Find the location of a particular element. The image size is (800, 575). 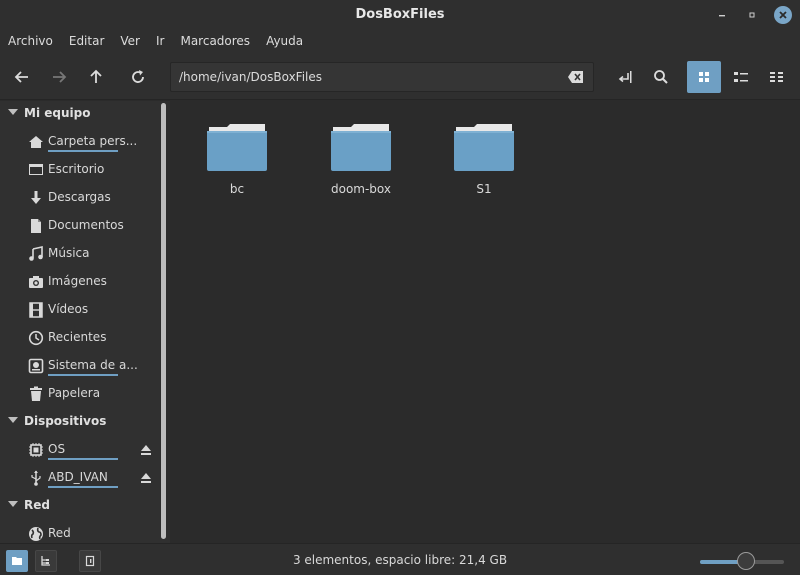

status-text: 3 elementos, espacio libre: 21,4 GB is located at coordinates (400, 560).